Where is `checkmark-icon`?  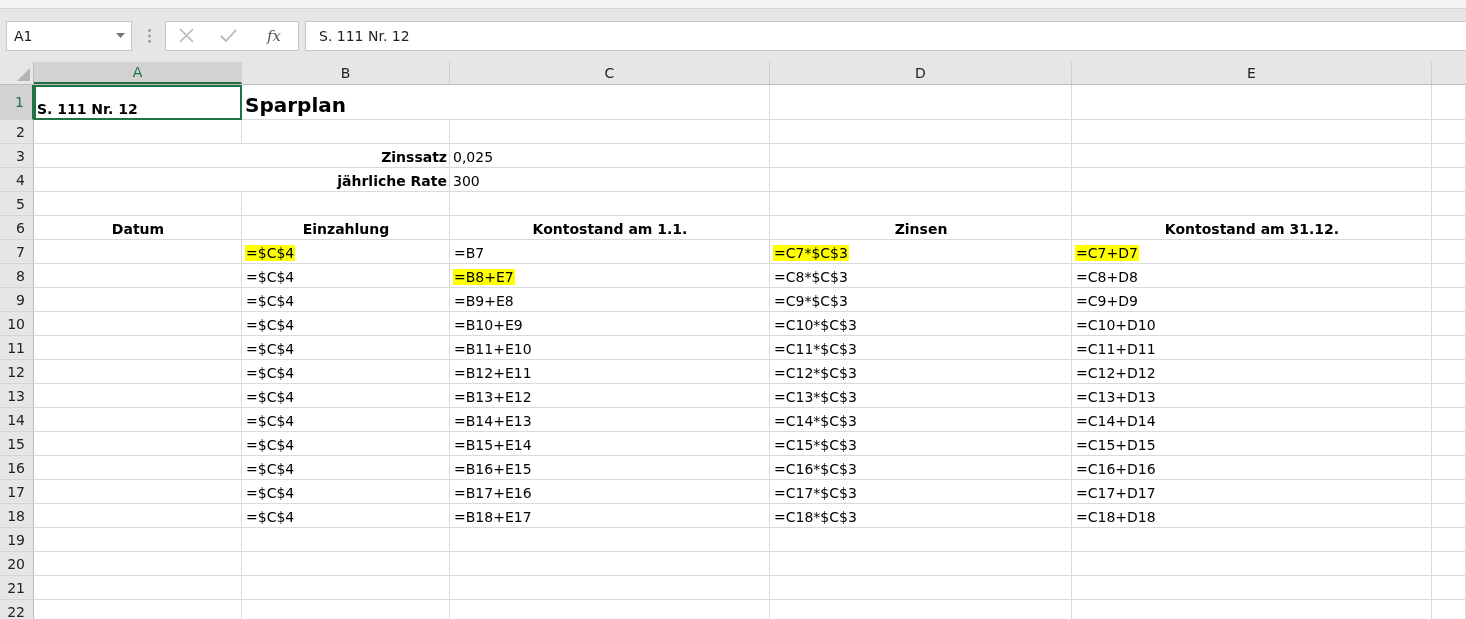
checkmark-icon is located at coordinates (228, 35).